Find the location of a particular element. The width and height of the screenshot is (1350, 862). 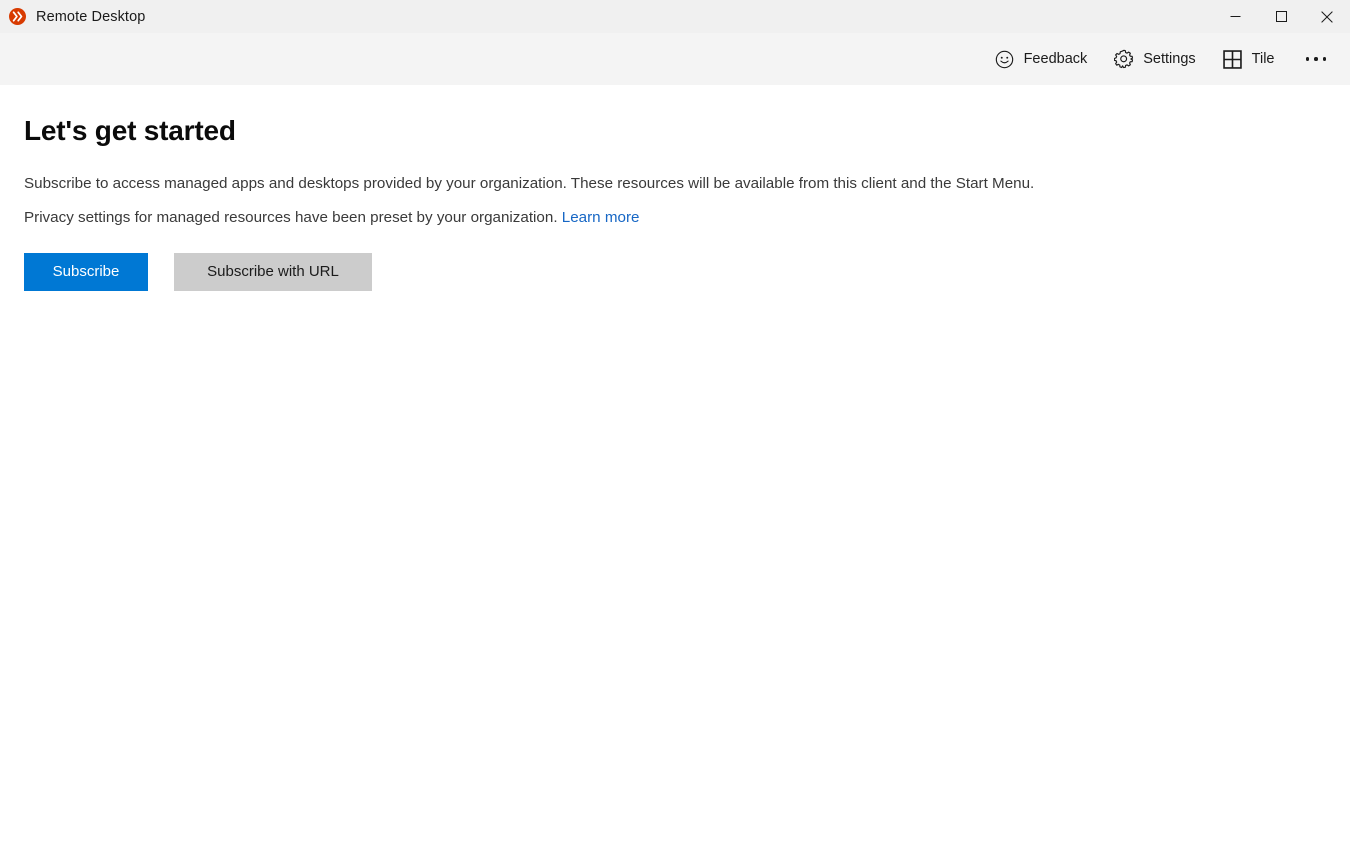

title-bar: Remote Desktop is located at coordinates (675, 16).